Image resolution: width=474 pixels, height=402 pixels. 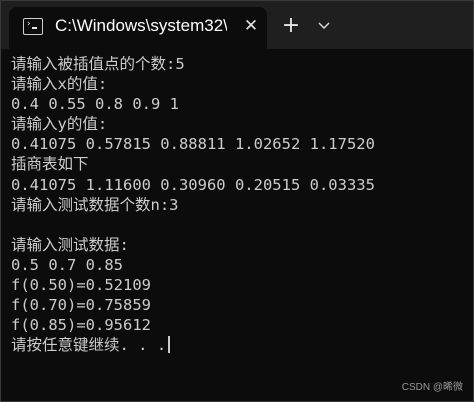 I want to click on console-line: 0.41075 0.57815 0.88811 1.02652 1.17520, so click(x=193, y=144).